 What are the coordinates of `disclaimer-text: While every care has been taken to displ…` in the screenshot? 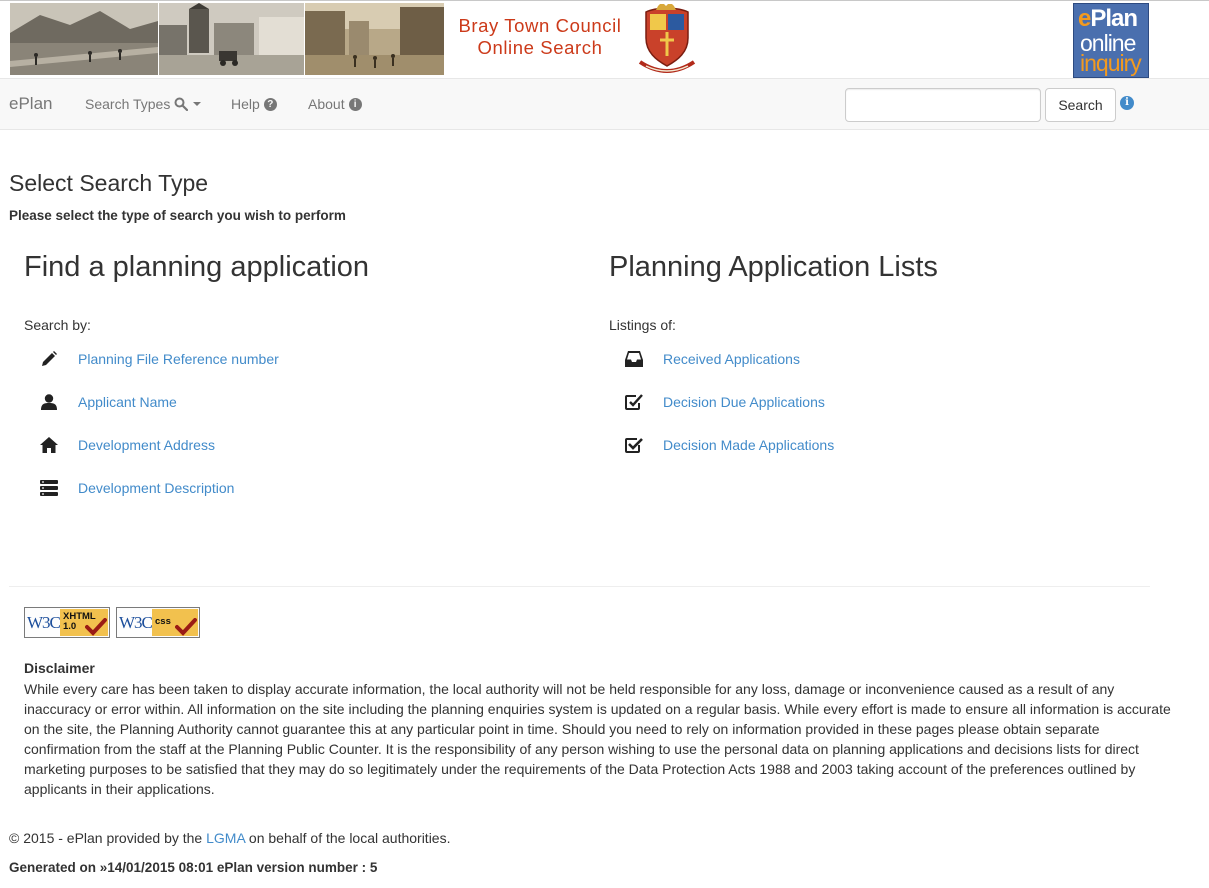 It's located at (597, 739).